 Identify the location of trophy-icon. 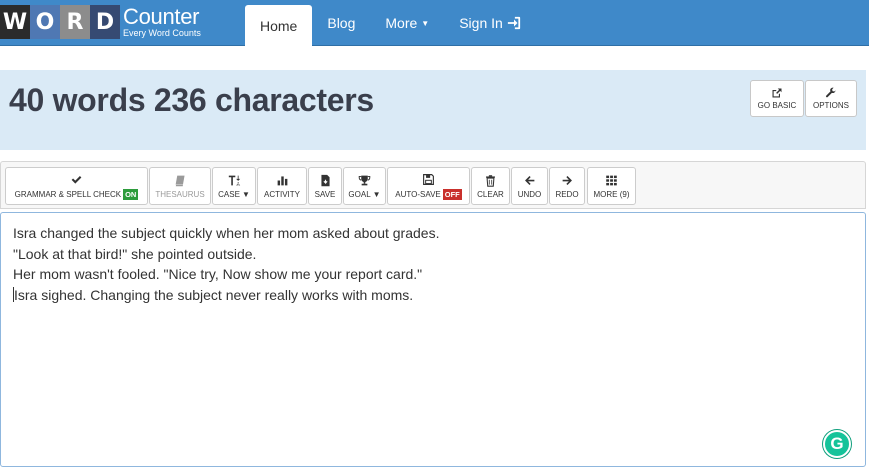
(364, 180).